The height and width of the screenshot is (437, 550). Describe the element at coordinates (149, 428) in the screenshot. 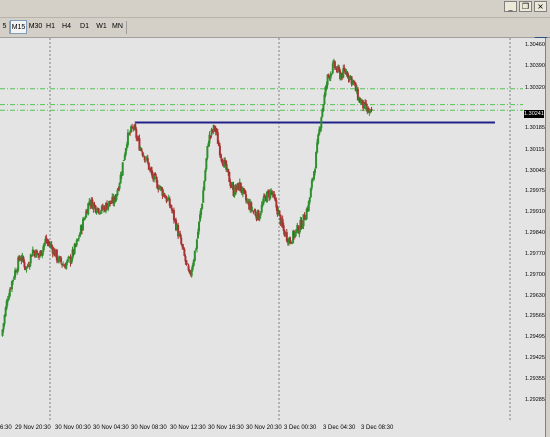

I see `time-label: 30 Nov 08:30` at that location.